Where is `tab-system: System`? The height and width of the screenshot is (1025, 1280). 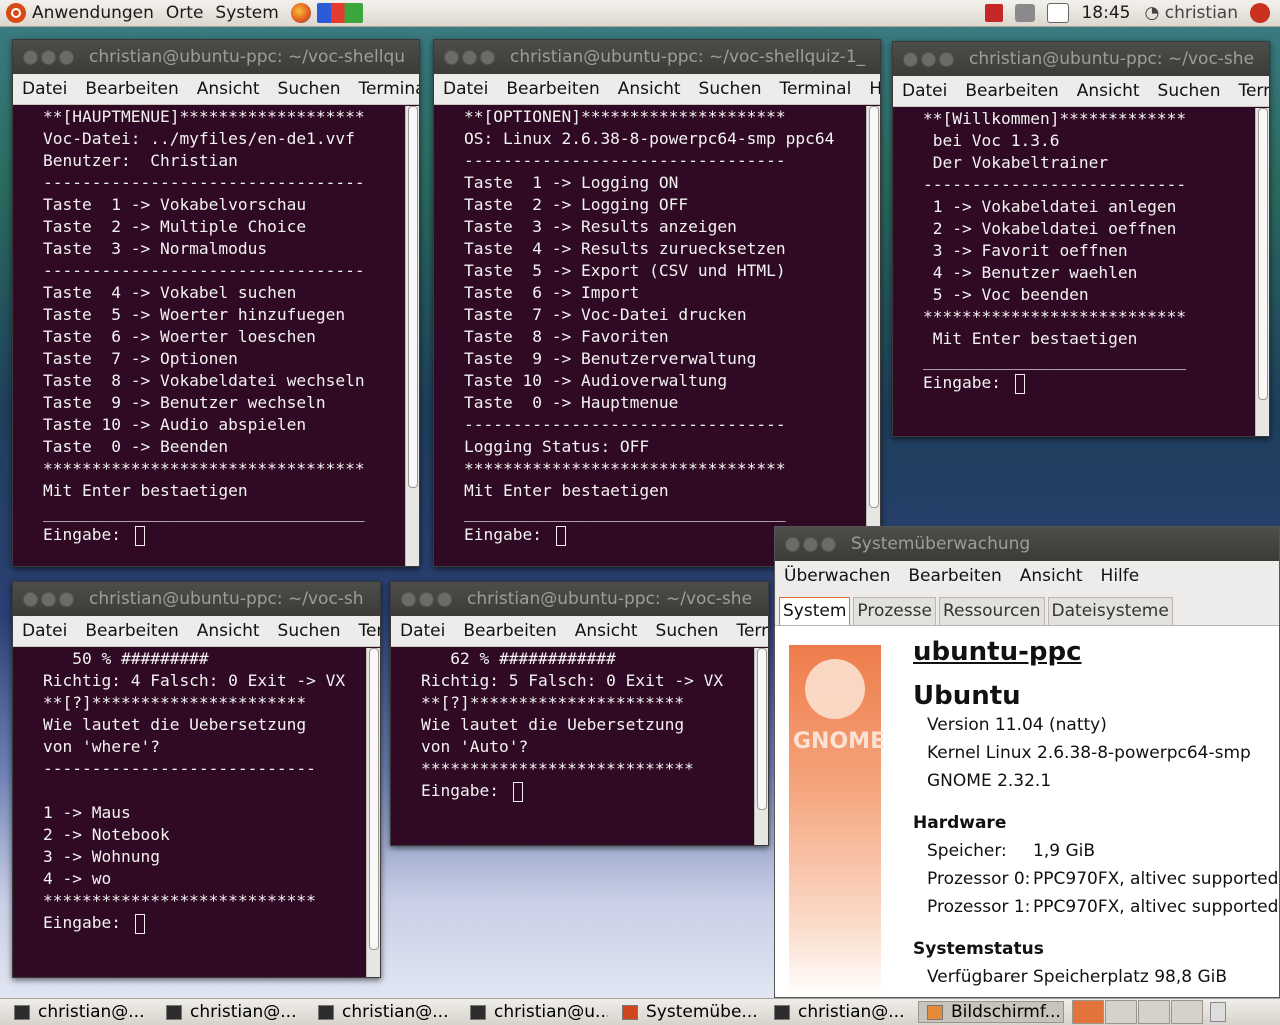 tab-system: System is located at coordinates (815, 611).